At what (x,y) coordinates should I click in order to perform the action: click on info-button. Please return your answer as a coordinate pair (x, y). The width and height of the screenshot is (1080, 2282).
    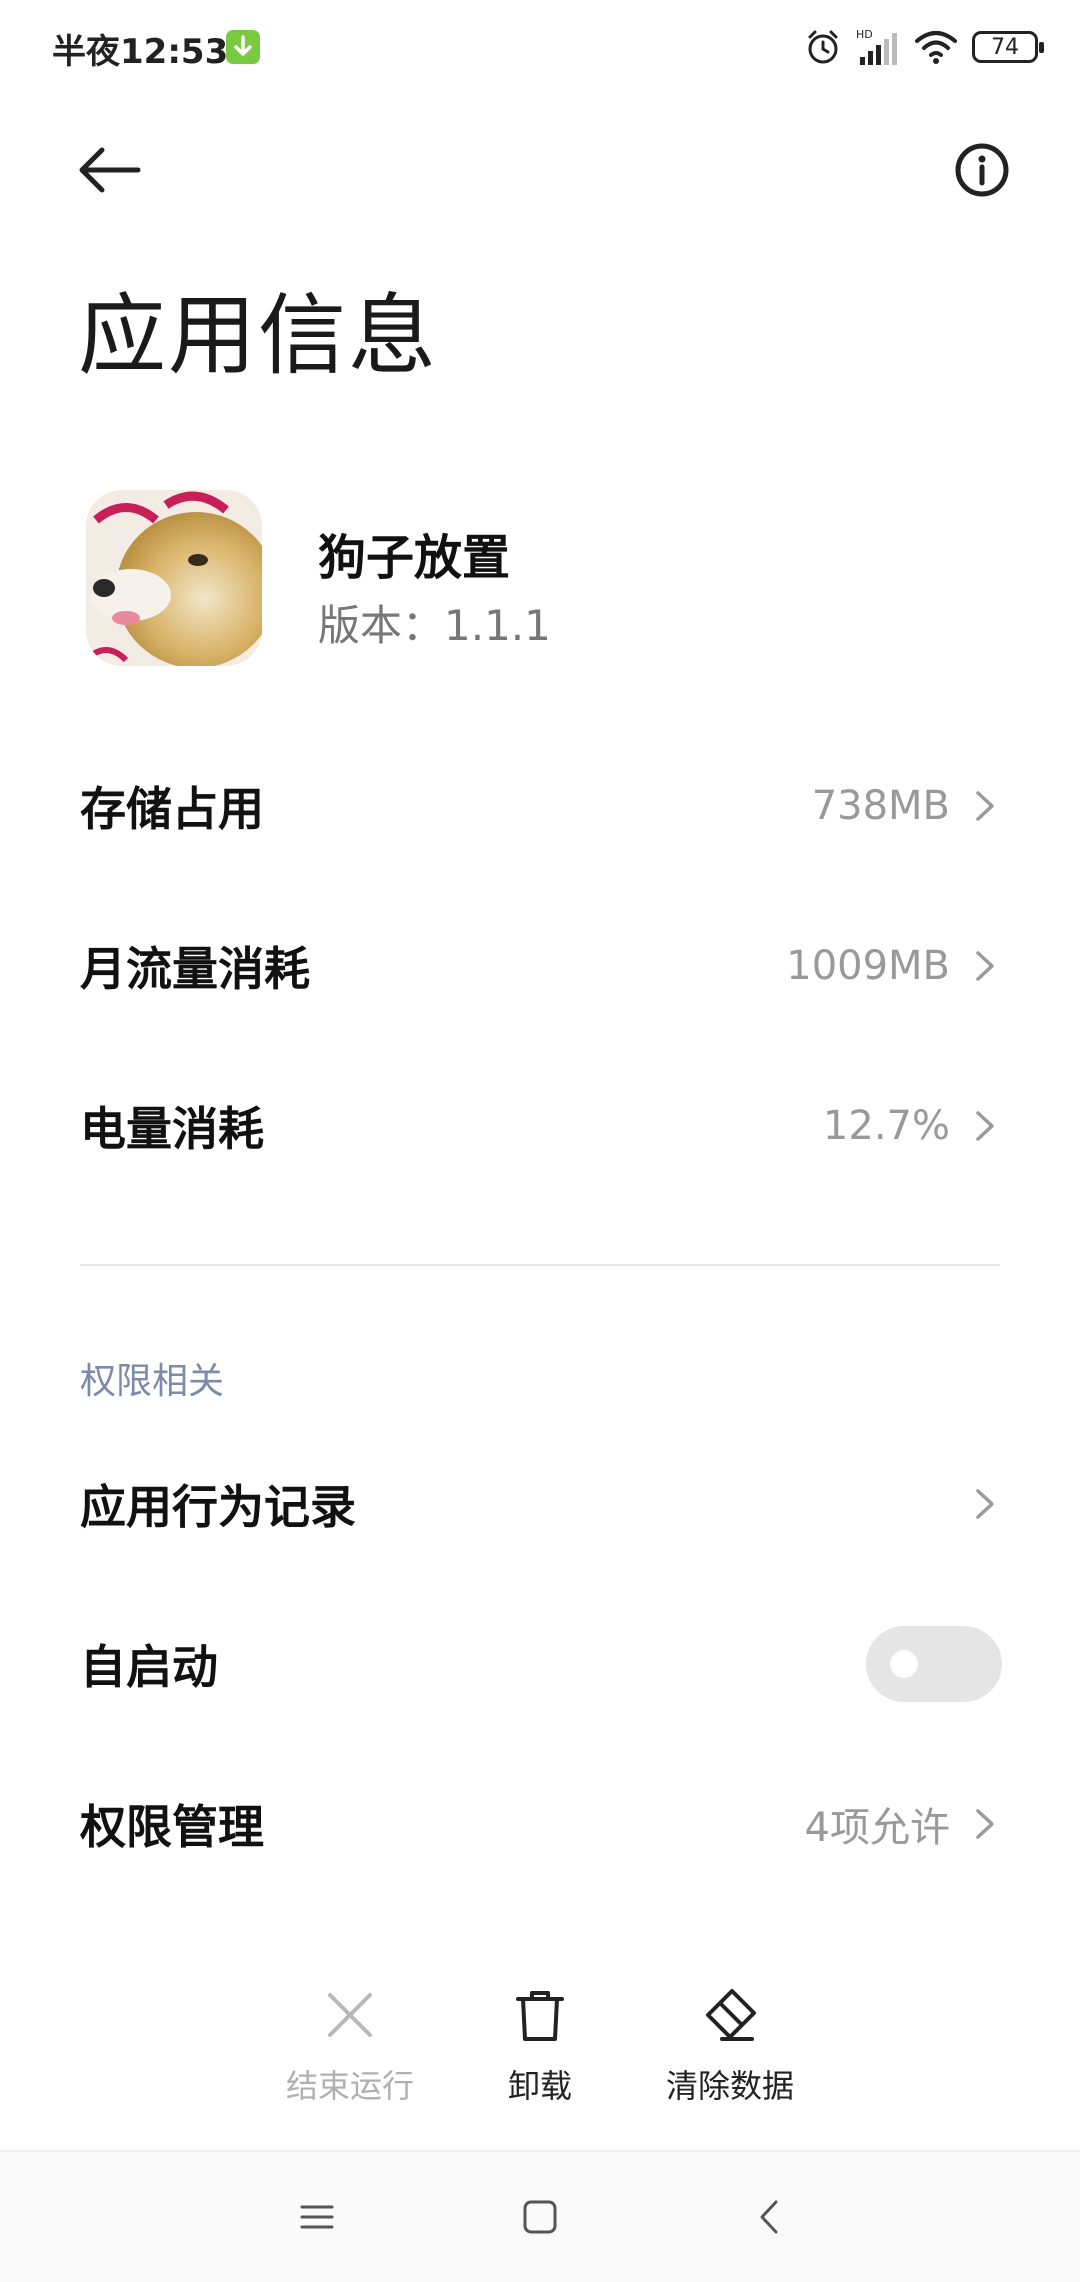
    Looking at the image, I should click on (982, 170).